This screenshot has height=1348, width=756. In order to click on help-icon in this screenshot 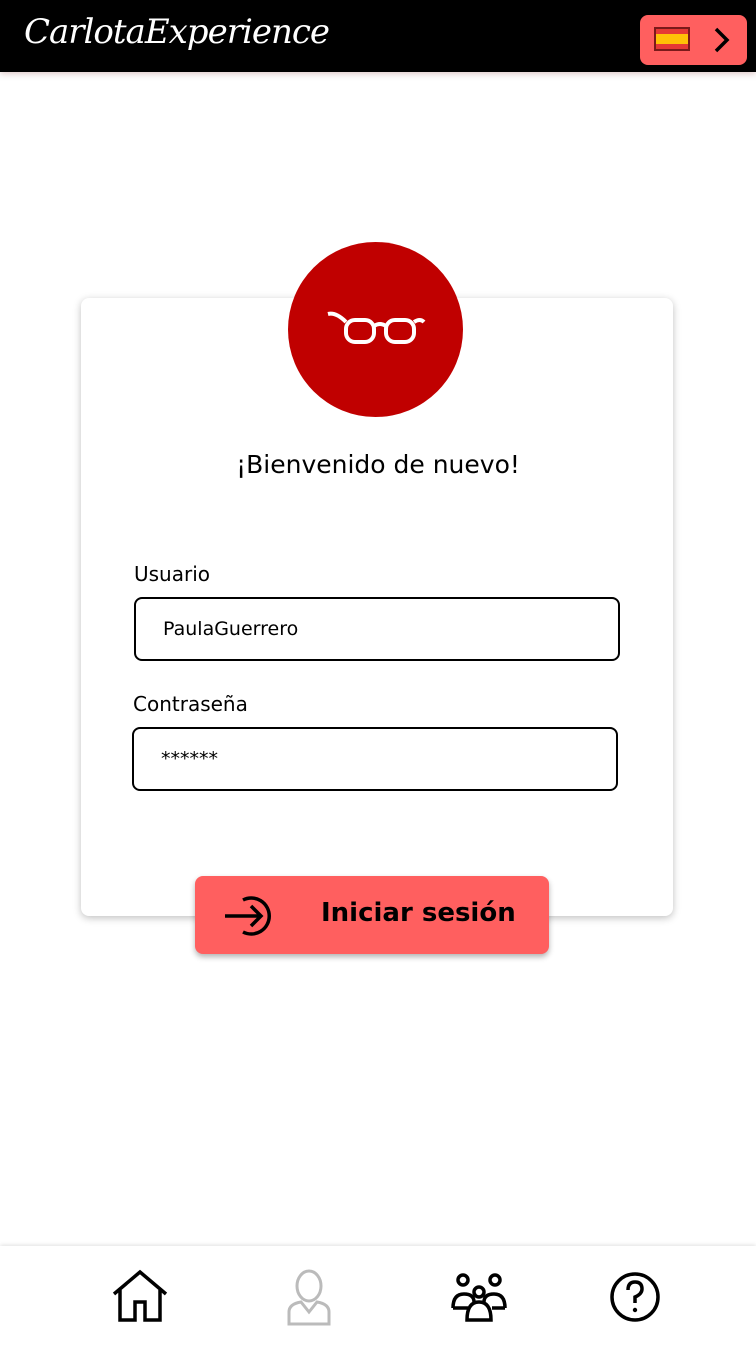, I will do `click(635, 1297)`.